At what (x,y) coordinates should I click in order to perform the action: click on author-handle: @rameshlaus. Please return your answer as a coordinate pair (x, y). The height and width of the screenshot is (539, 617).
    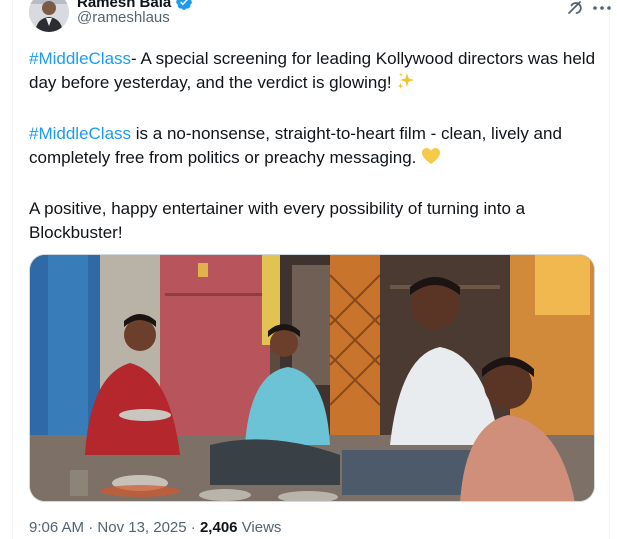
    Looking at the image, I should click on (123, 17).